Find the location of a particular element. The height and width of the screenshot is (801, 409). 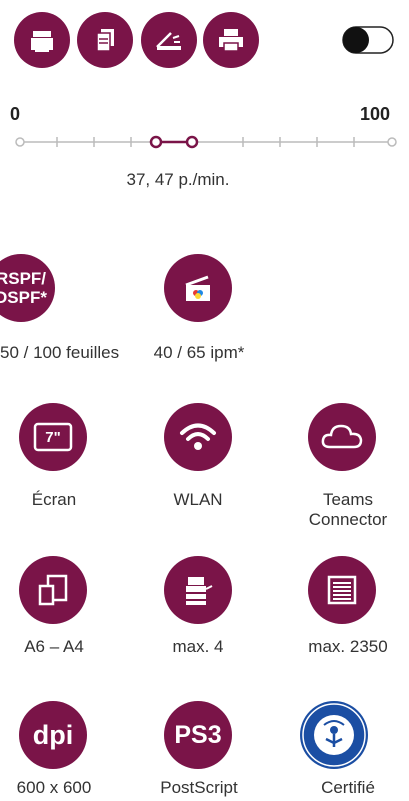

printer-icon is located at coordinates (231, 40).